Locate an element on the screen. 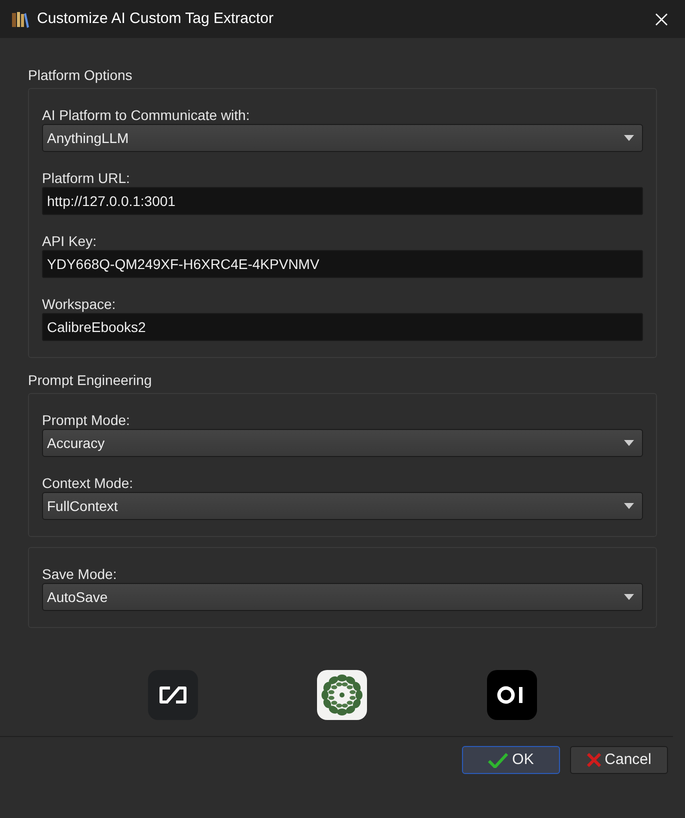  ok-button: OK is located at coordinates (511, 760).